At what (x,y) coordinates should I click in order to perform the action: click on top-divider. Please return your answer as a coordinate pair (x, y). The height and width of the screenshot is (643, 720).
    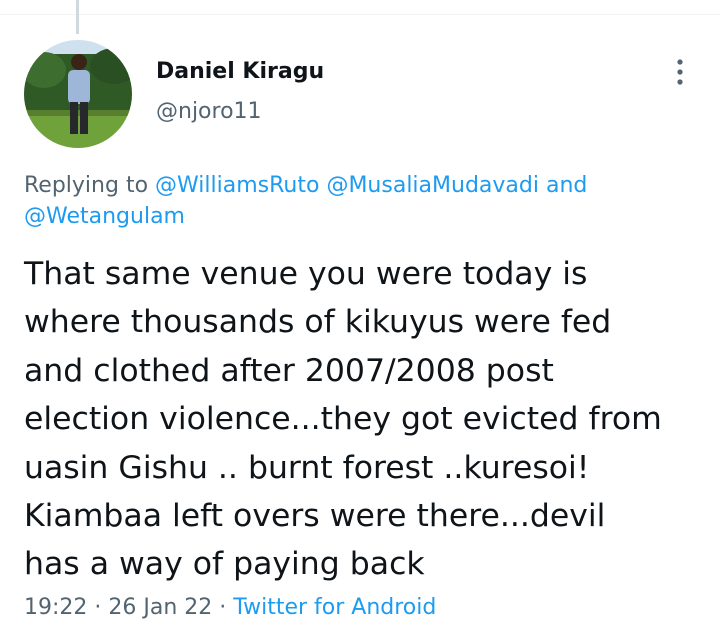
    Looking at the image, I should click on (360, 14).